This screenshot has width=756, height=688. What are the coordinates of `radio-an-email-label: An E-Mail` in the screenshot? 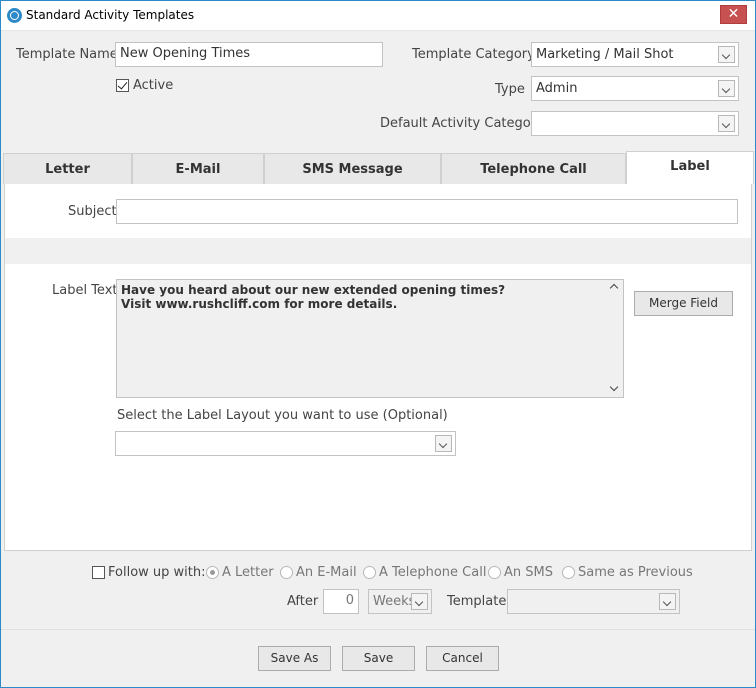 It's located at (326, 572).